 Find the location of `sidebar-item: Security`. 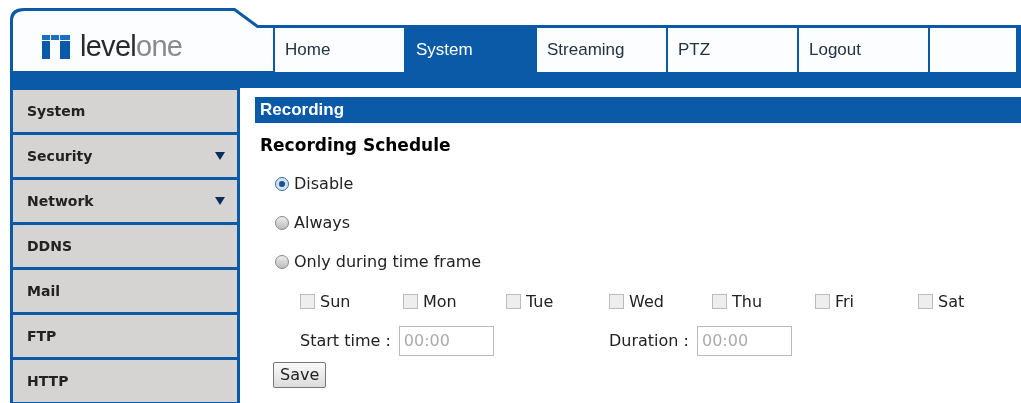

sidebar-item: Security is located at coordinates (125, 156).